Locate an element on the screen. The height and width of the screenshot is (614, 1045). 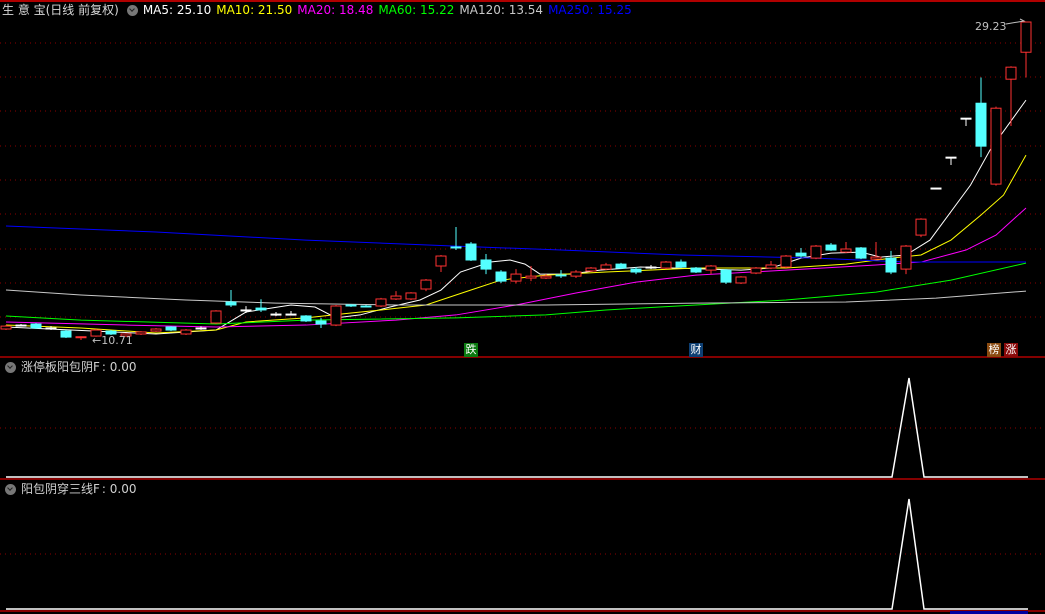
stock-title: 生 意 宝(日线 前复权) is located at coordinates (60, 10).